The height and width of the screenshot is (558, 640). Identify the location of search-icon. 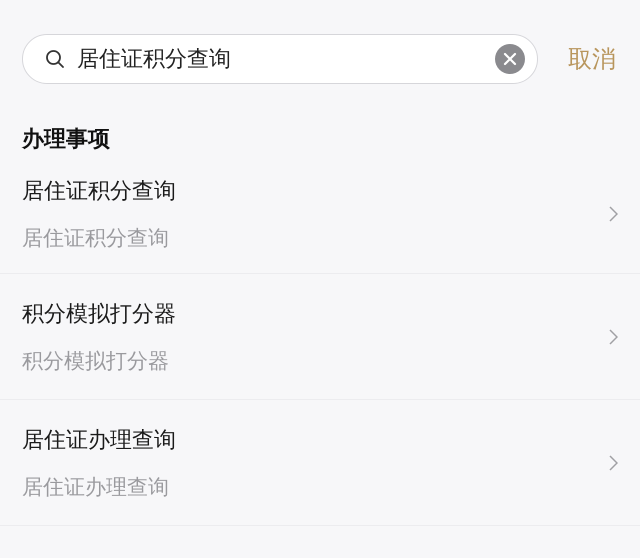
(55, 59).